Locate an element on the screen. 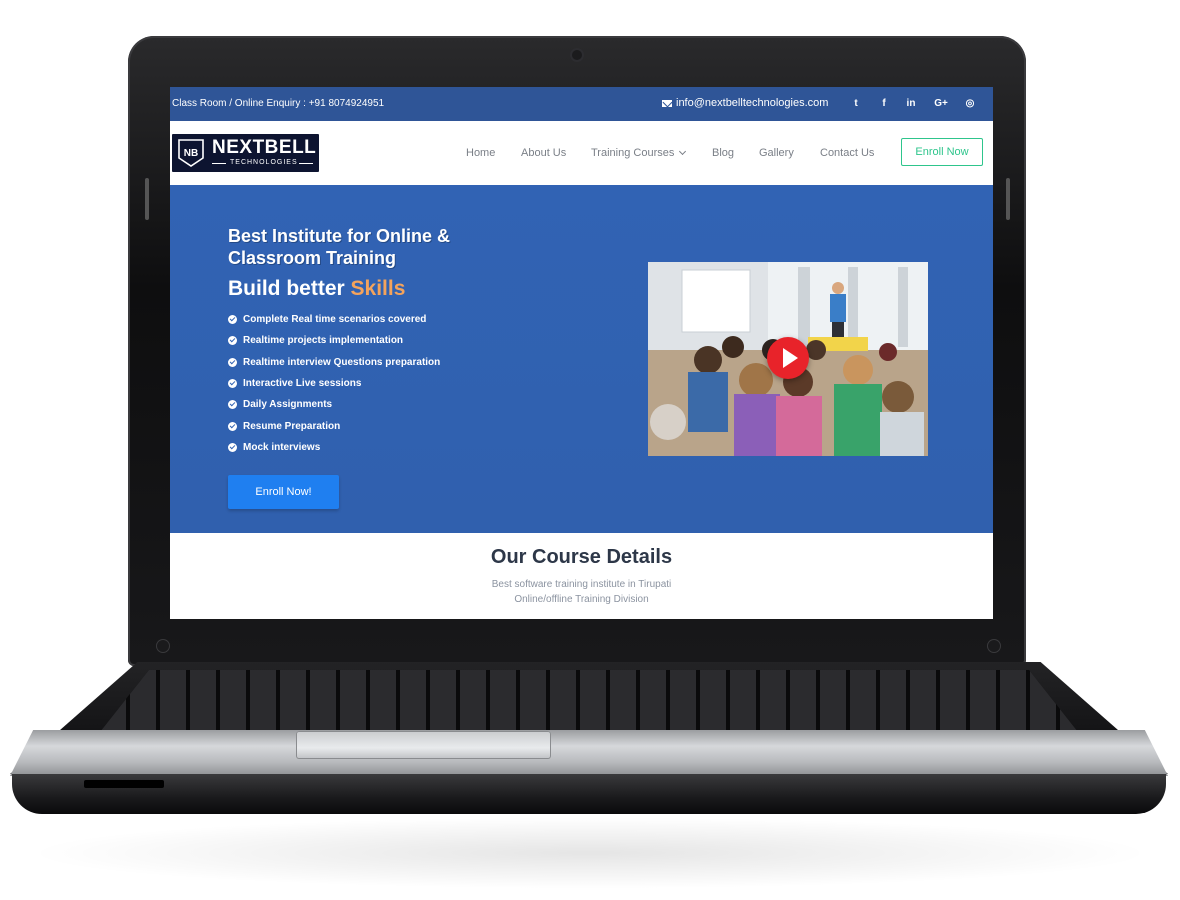 This screenshot has width=1180, height=900. feature-text: Mock interviews is located at coordinates (282, 447).